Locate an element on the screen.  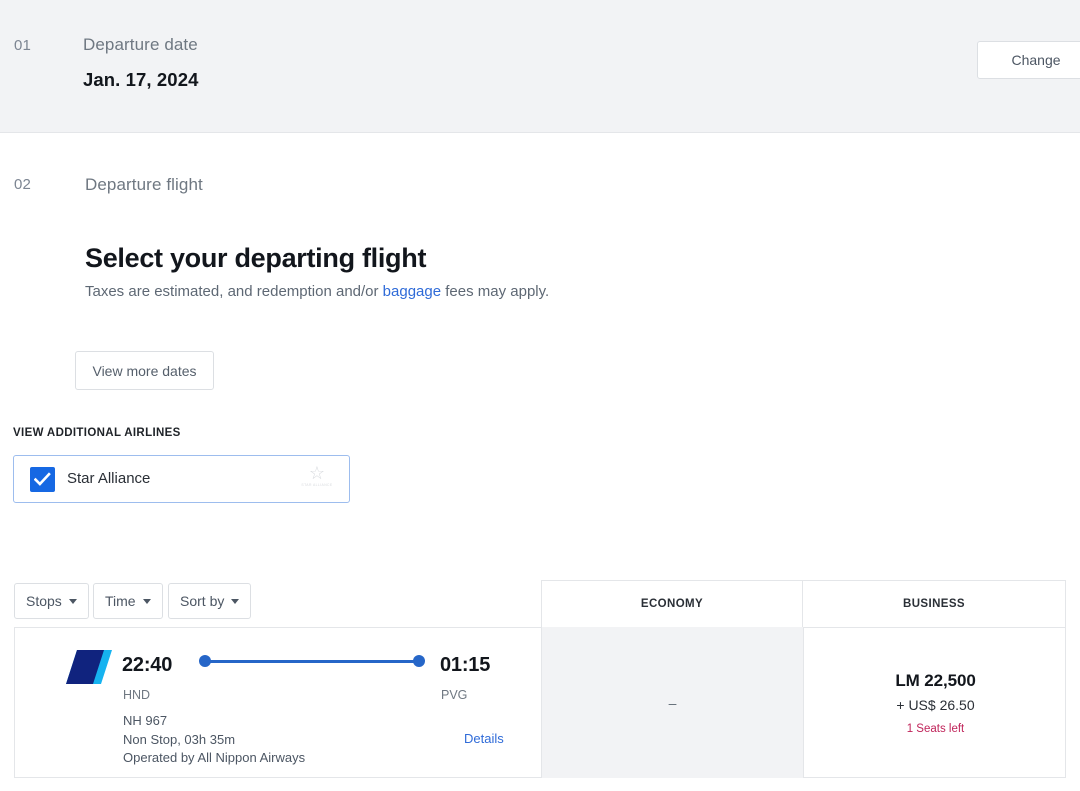
business-fare-cell: LM 22,500 + US$ 26.50 1 Seats left is located at coordinates (935, 702).